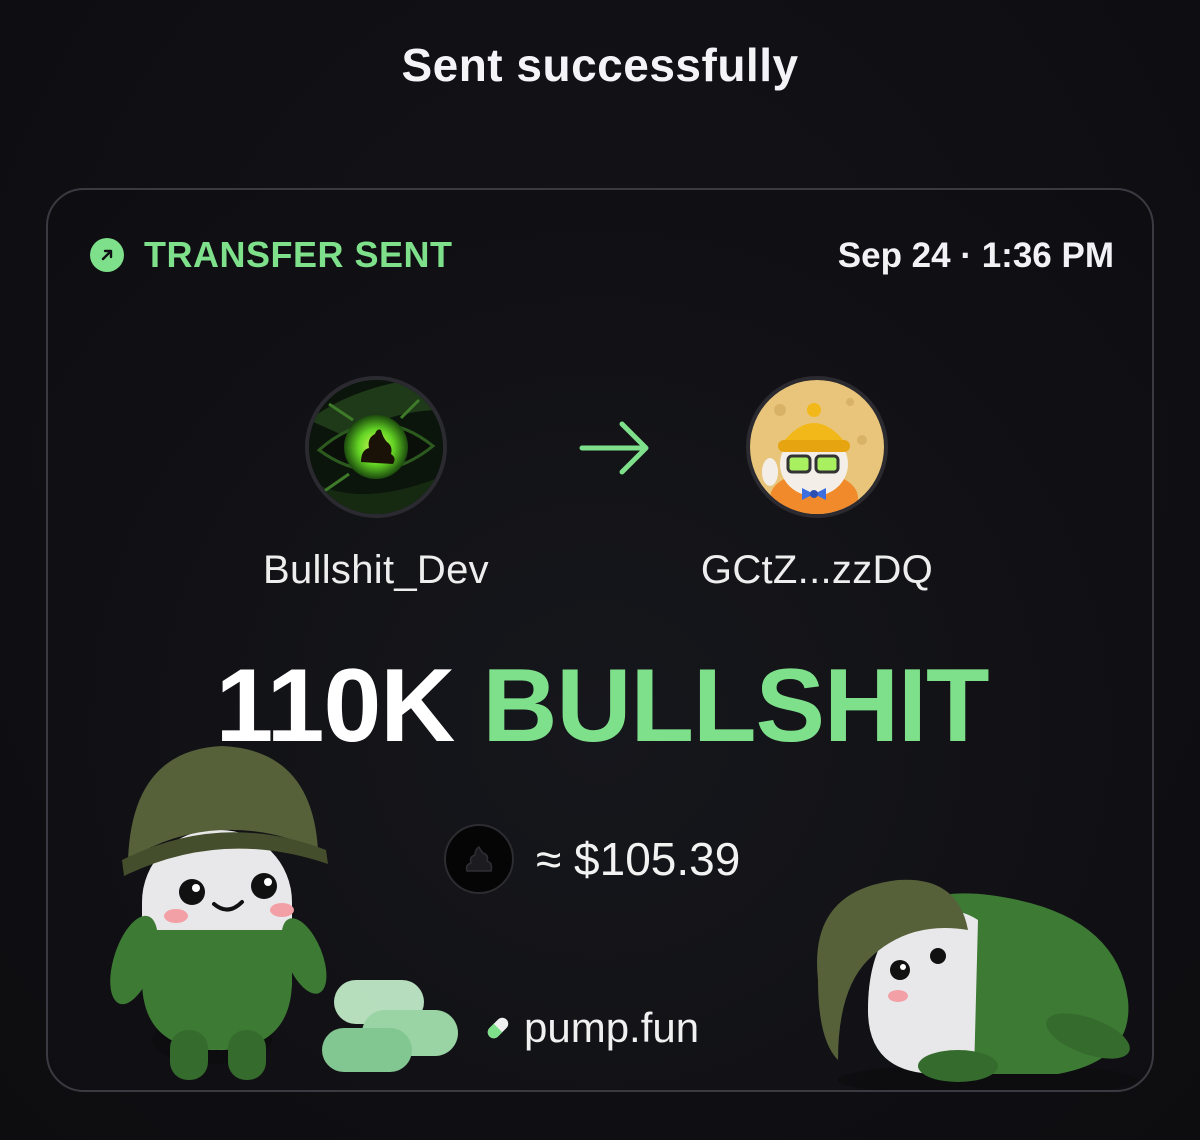 Image resolution: width=1200 pixels, height=1140 pixels. What do you see at coordinates (600, 65) in the screenshot?
I see `page-title: Sent successfully` at bounding box center [600, 65].